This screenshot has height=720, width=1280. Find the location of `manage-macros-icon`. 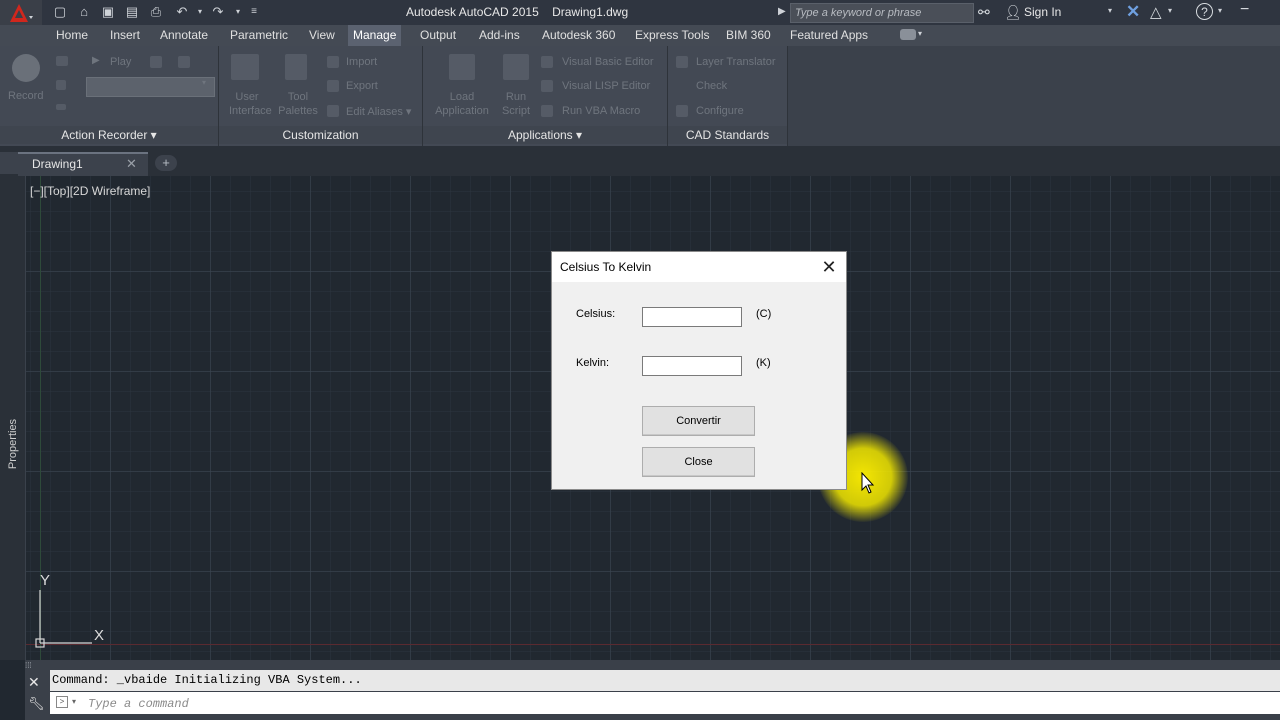

manage-macros-icon is located at coordinates (184, 62).